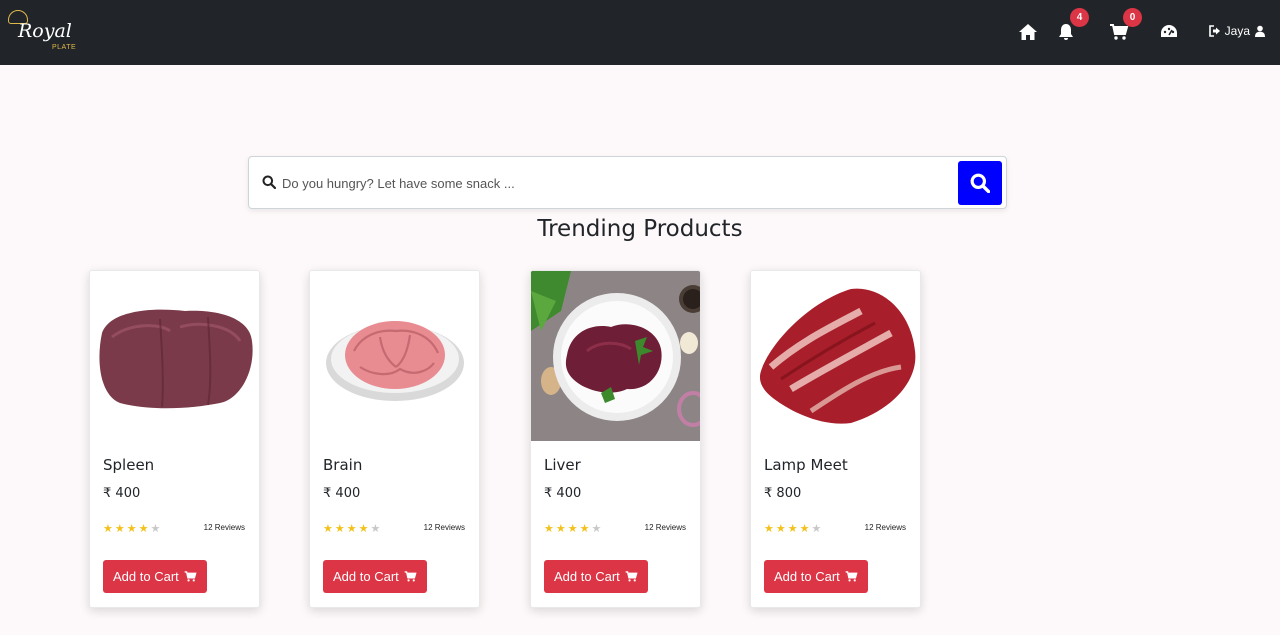  What do you see at coordinates (64, 47) in the screenshot?
I see `logo-subtext: PLATE` at bounding box center [64, 47].